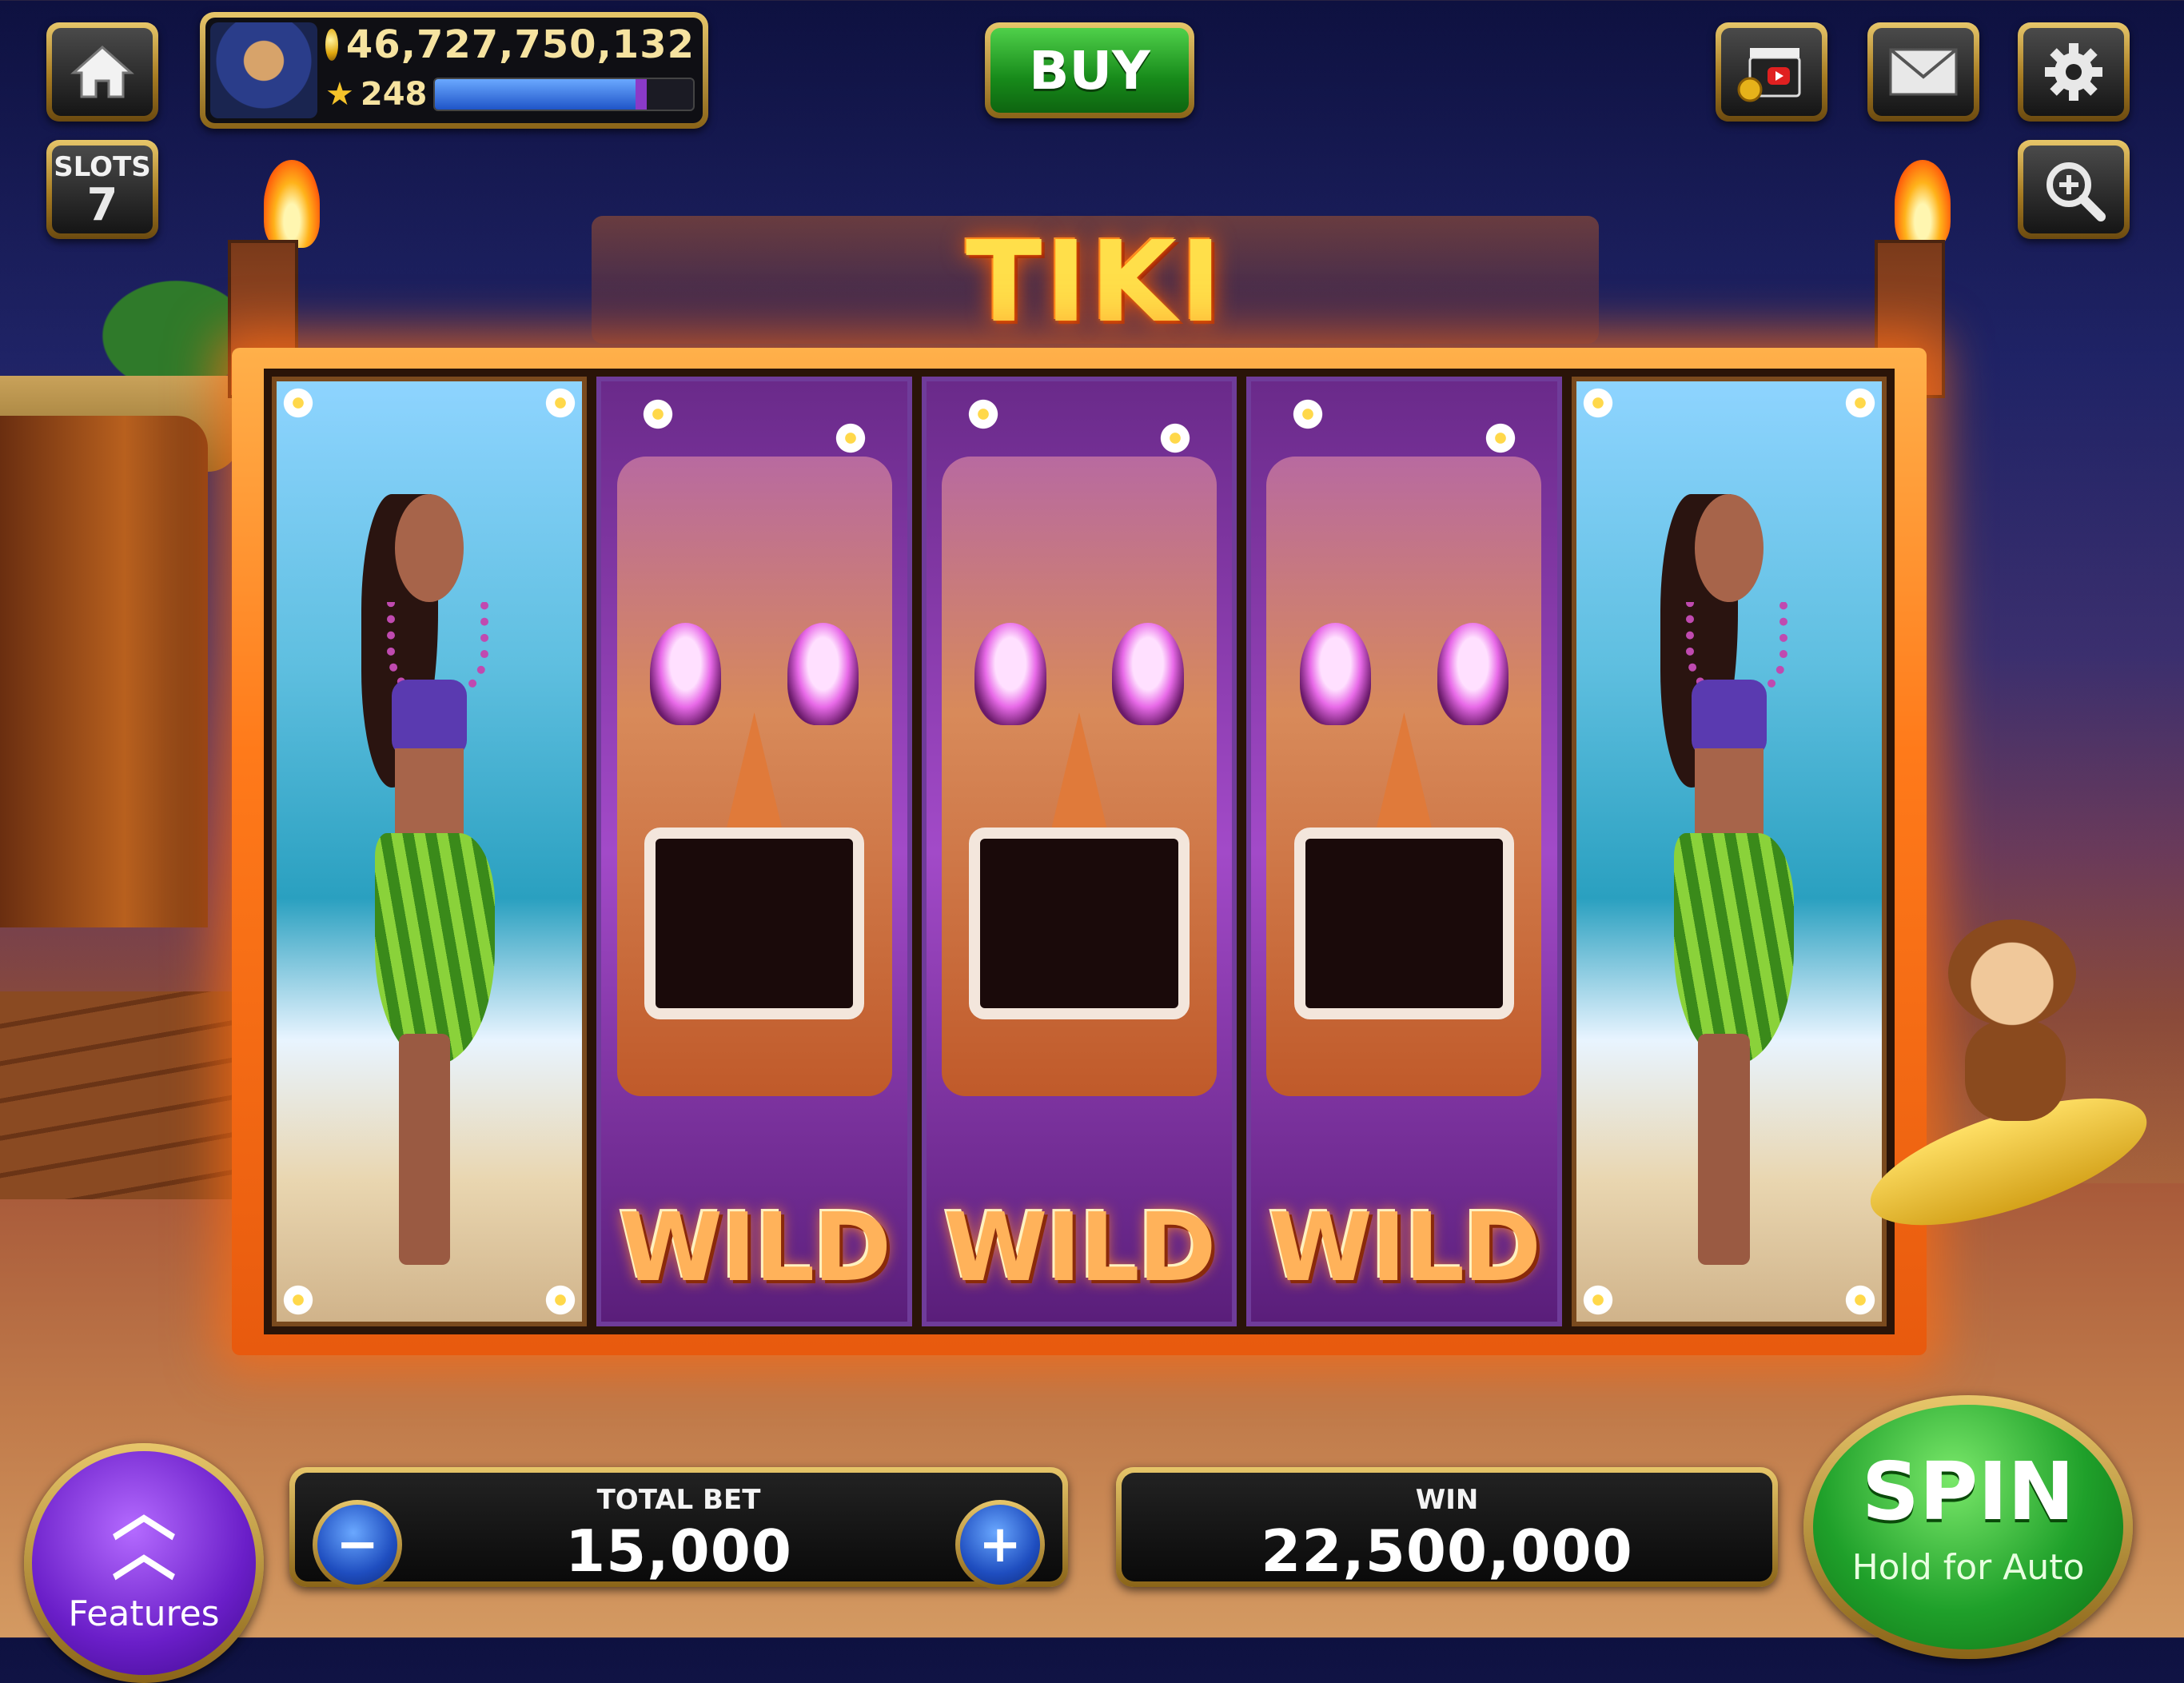 The image size is (2184, 1683). What do you see at coordinates (144, 1532) in the screenshot?
I see `chevron-up-icon: ︿ ︿` at bounding box center [144, 1532].